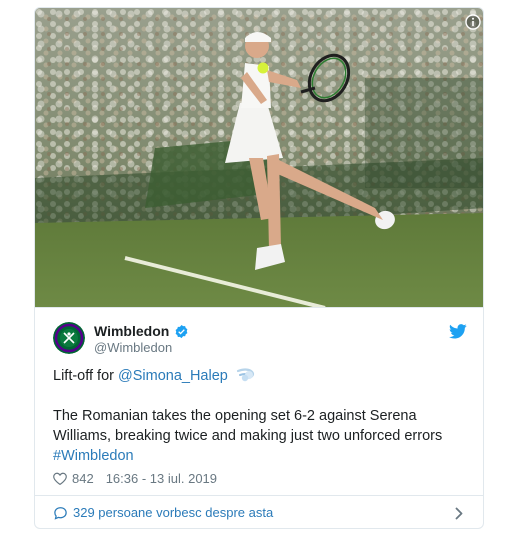 This screenshot has height=537, width=514. What do you see at coordinates (60, 513) in the screenshot?
I see `speech-bubble-icon` at bounding box center [60, 513].